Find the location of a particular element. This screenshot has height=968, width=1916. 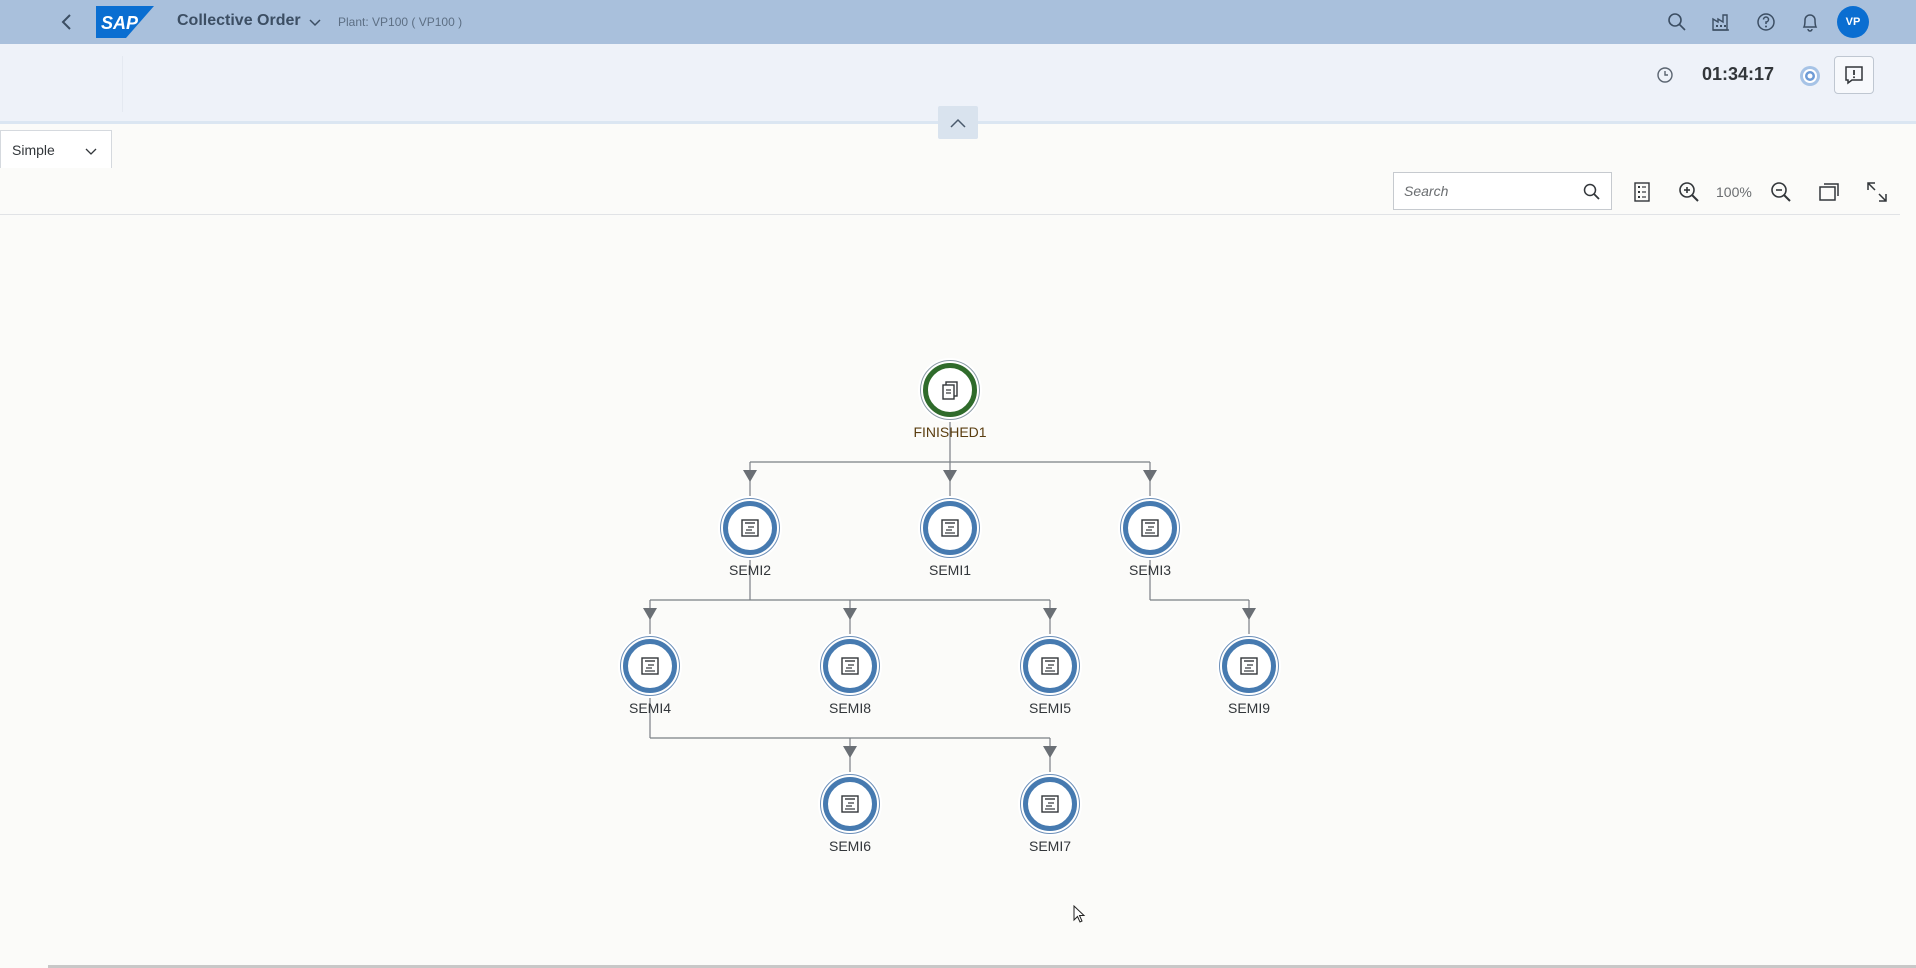

graph-node-semi7 is located at coordinates (1050, 804).